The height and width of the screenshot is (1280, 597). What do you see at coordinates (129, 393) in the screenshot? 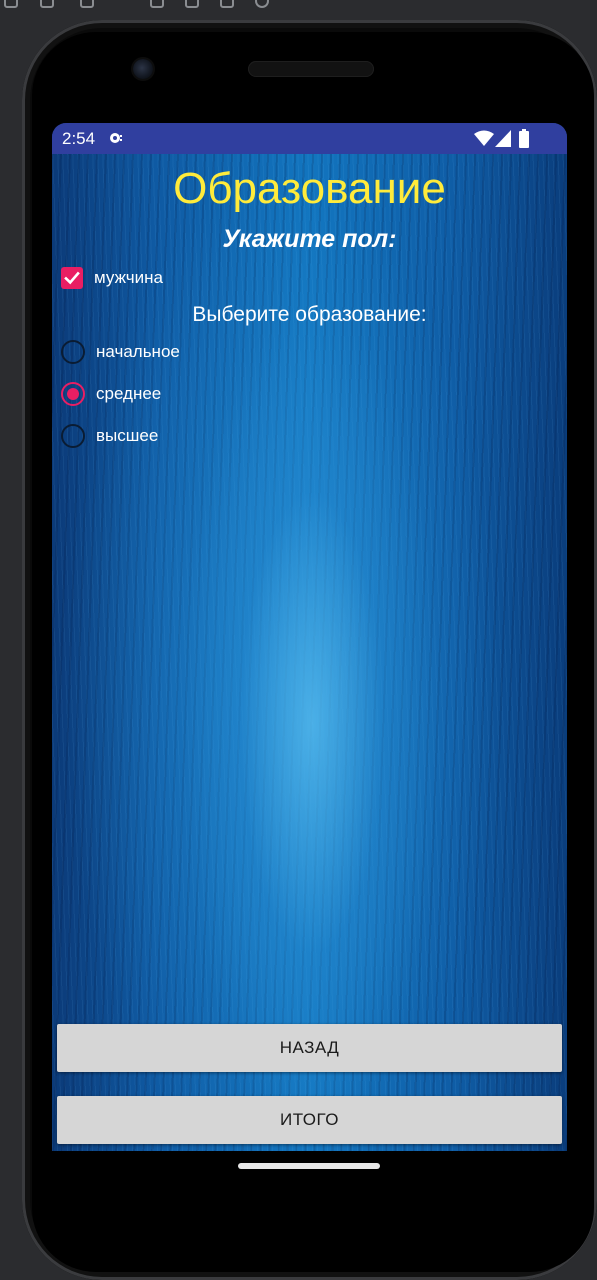
I see `radio-label-secondary: среднее` at bounding box center [129, 393].